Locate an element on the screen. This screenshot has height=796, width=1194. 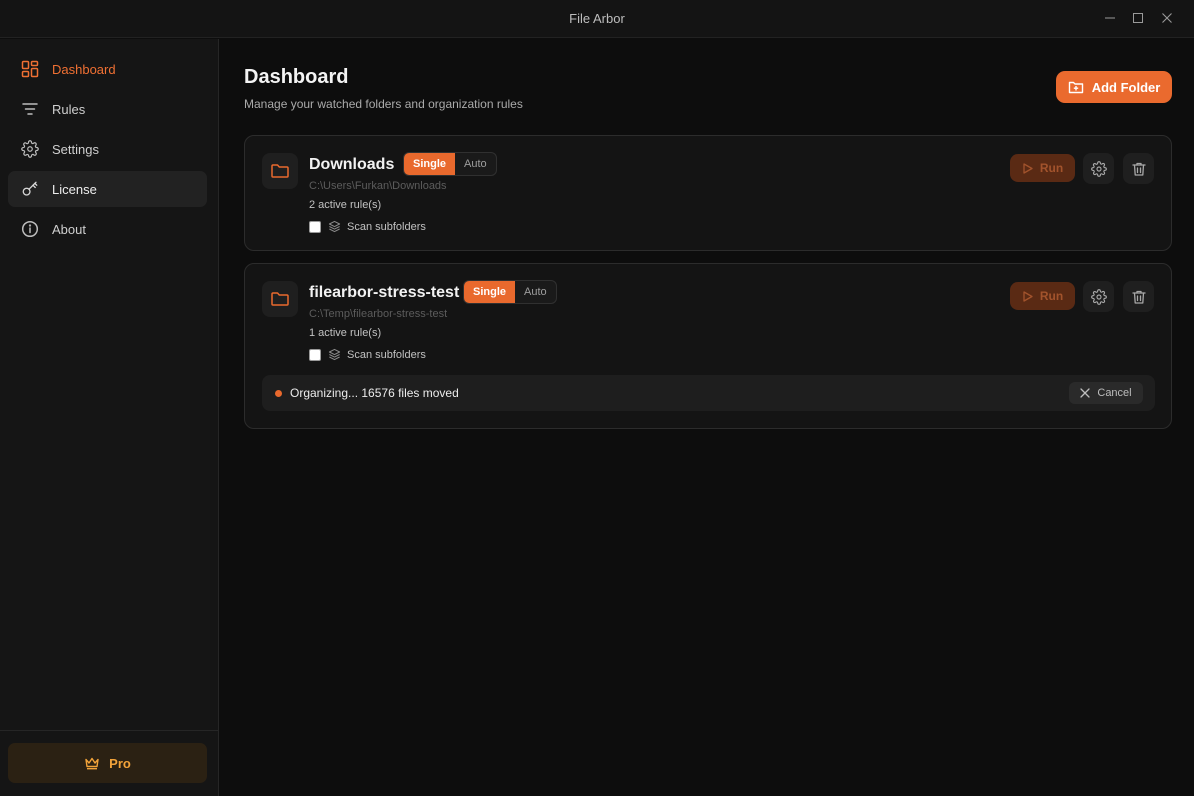
window-title: File Arbor is located at coordinates (597, 18).